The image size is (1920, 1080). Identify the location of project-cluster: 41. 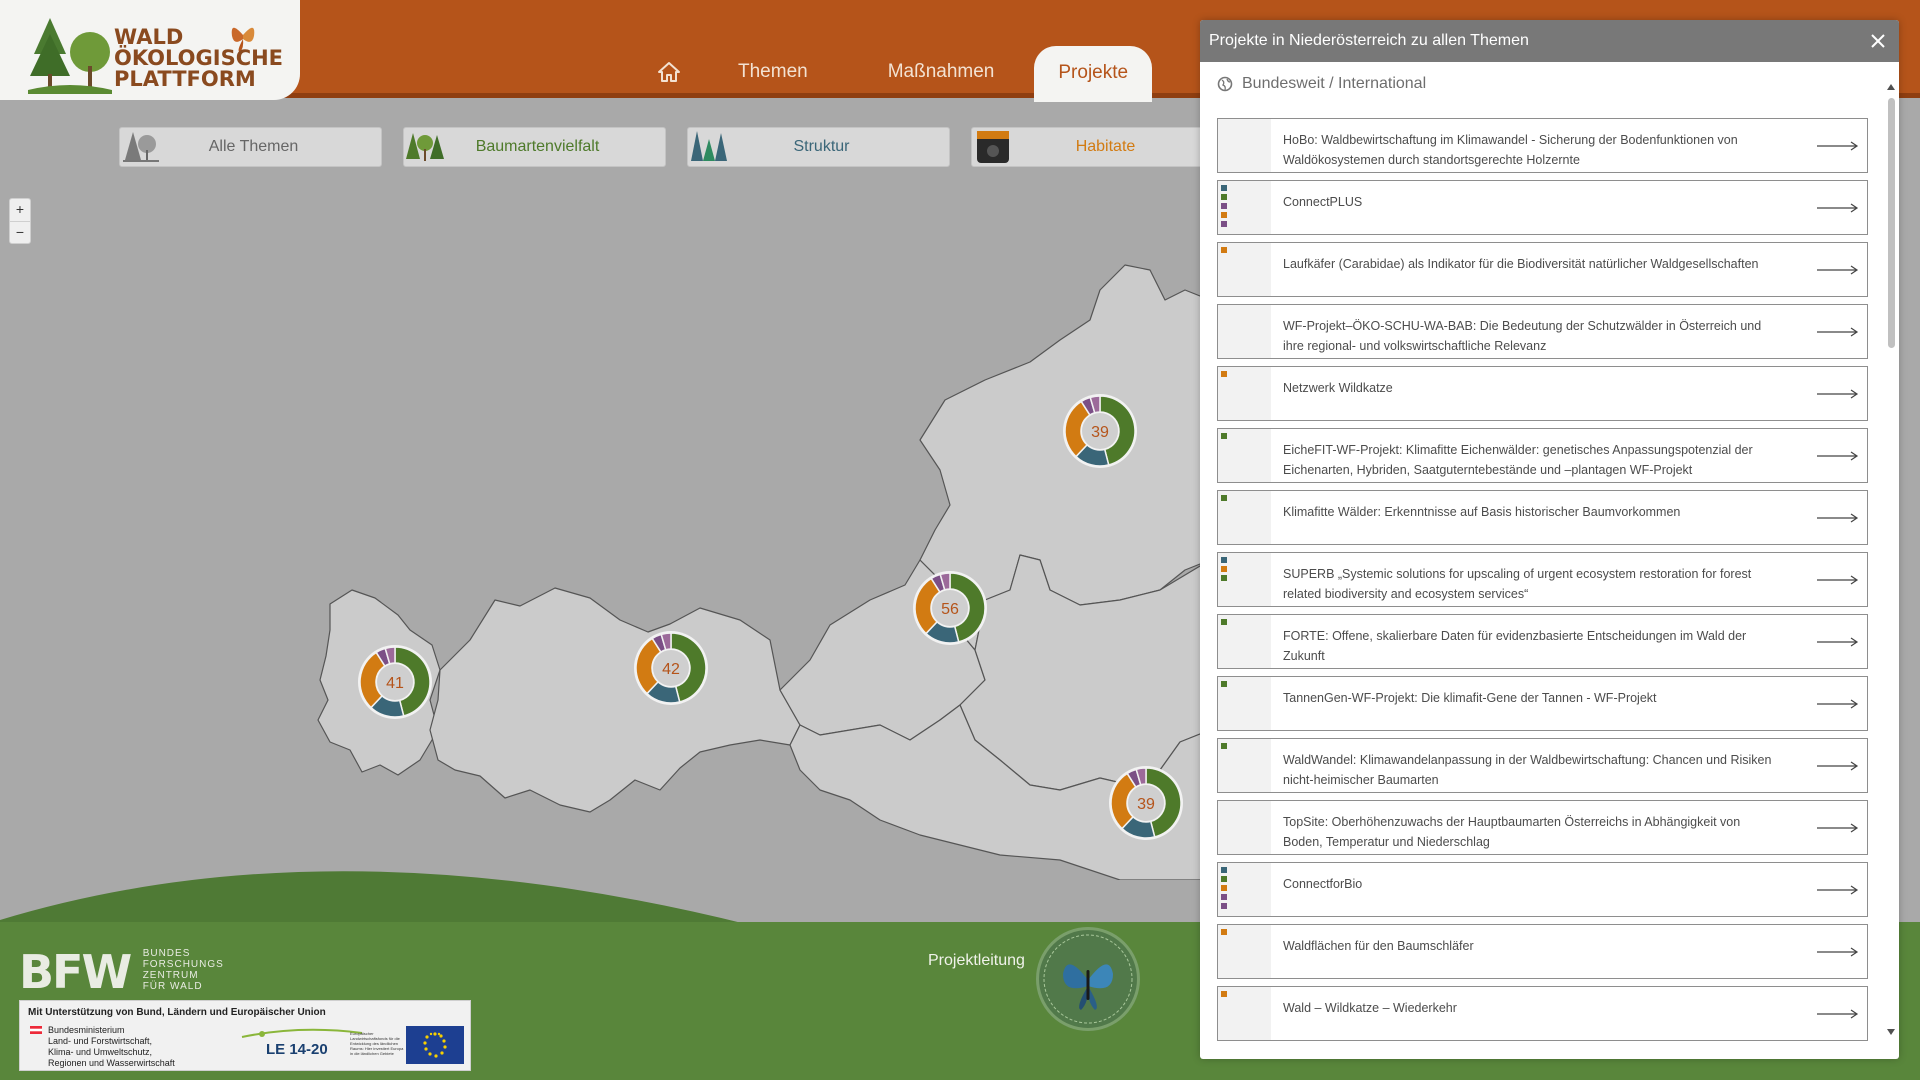
(395, 682).